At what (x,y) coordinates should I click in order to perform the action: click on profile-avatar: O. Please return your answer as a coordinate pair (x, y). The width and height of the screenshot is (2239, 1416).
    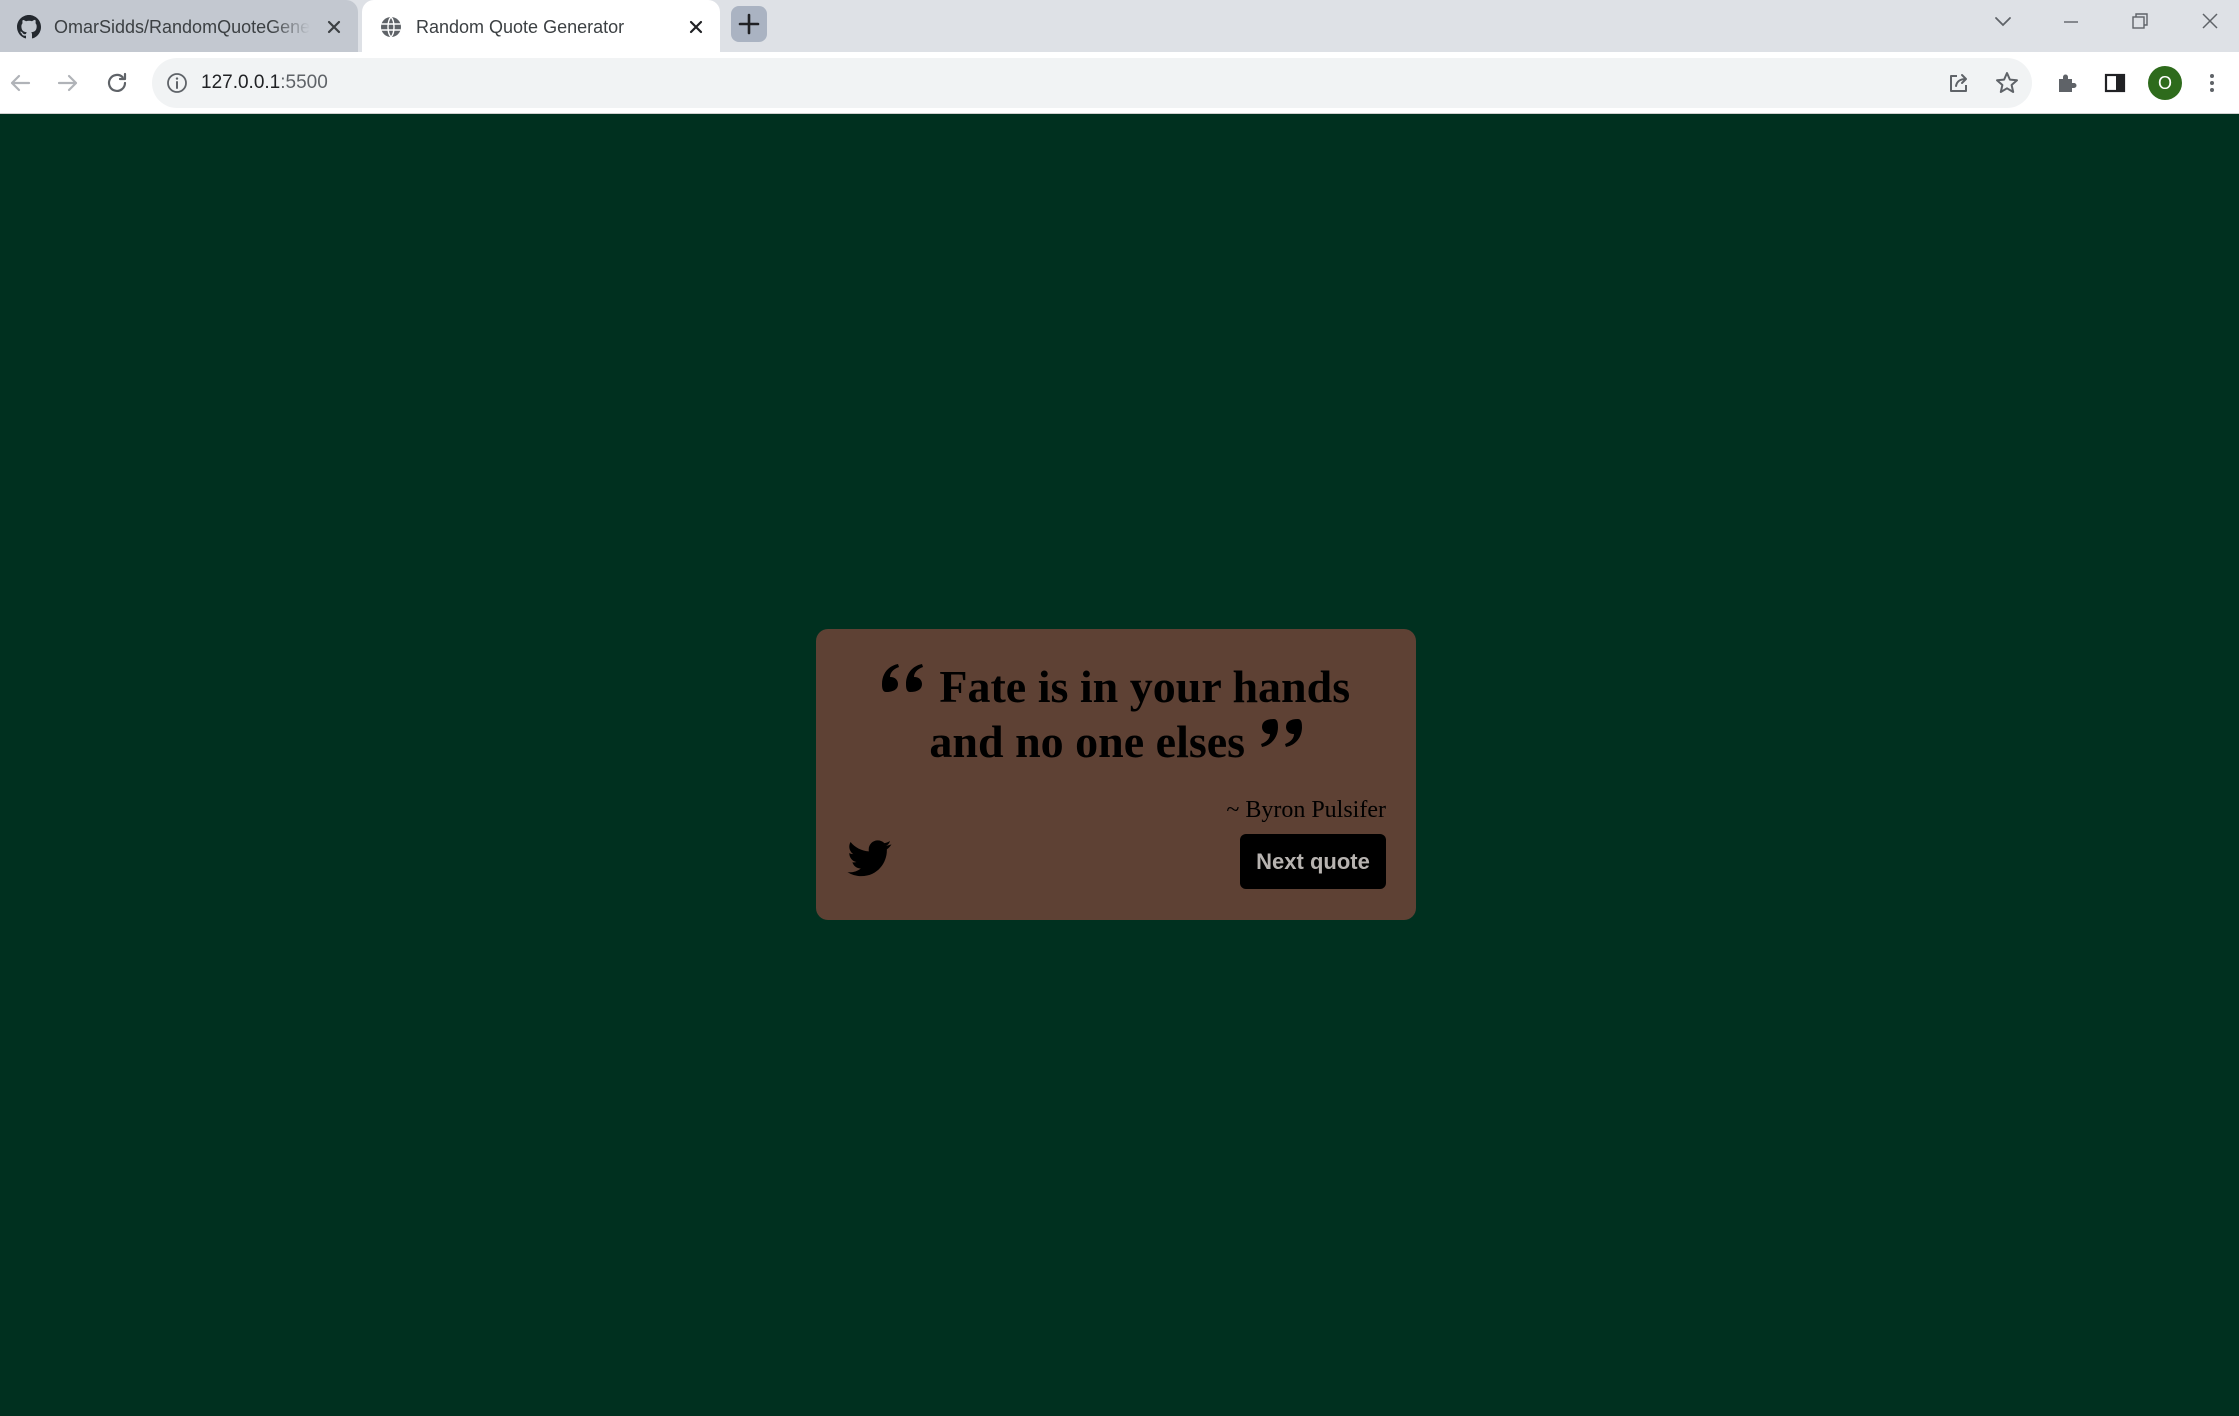
    Looking at the image, I should click on (2165, 83).